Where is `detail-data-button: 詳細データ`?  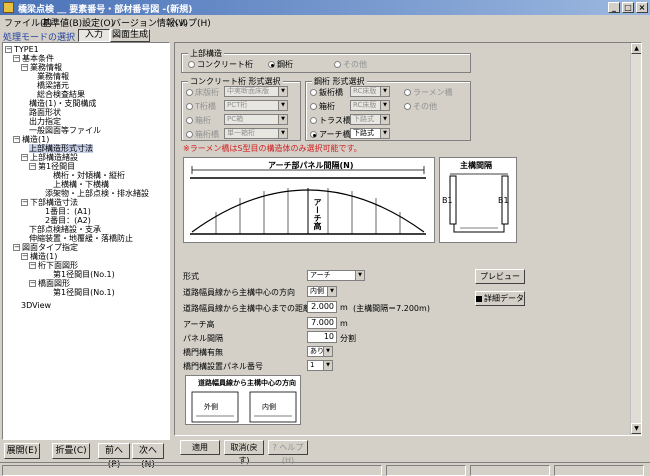
detail-data-button: 詳細データ is located at coordinates (500, 298).